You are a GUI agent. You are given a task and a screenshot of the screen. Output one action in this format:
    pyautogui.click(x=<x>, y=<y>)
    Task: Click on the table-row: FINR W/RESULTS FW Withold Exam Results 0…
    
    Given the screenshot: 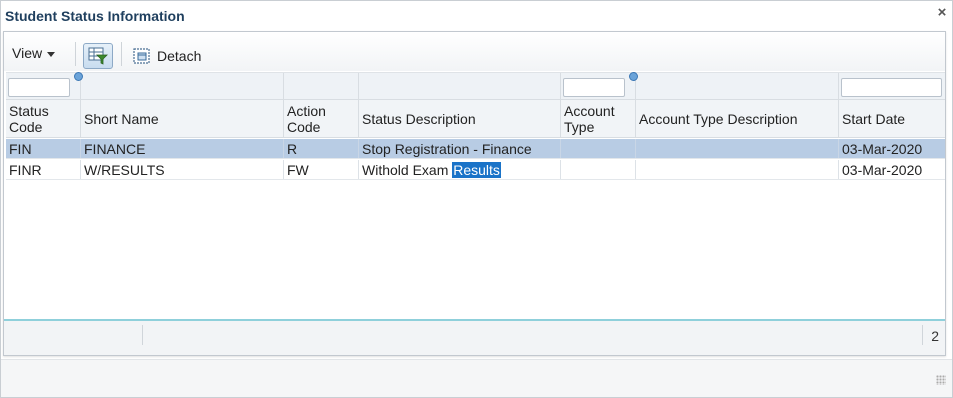 What is the action you would take?
    pyautogui.click(x=475, y=170)
    